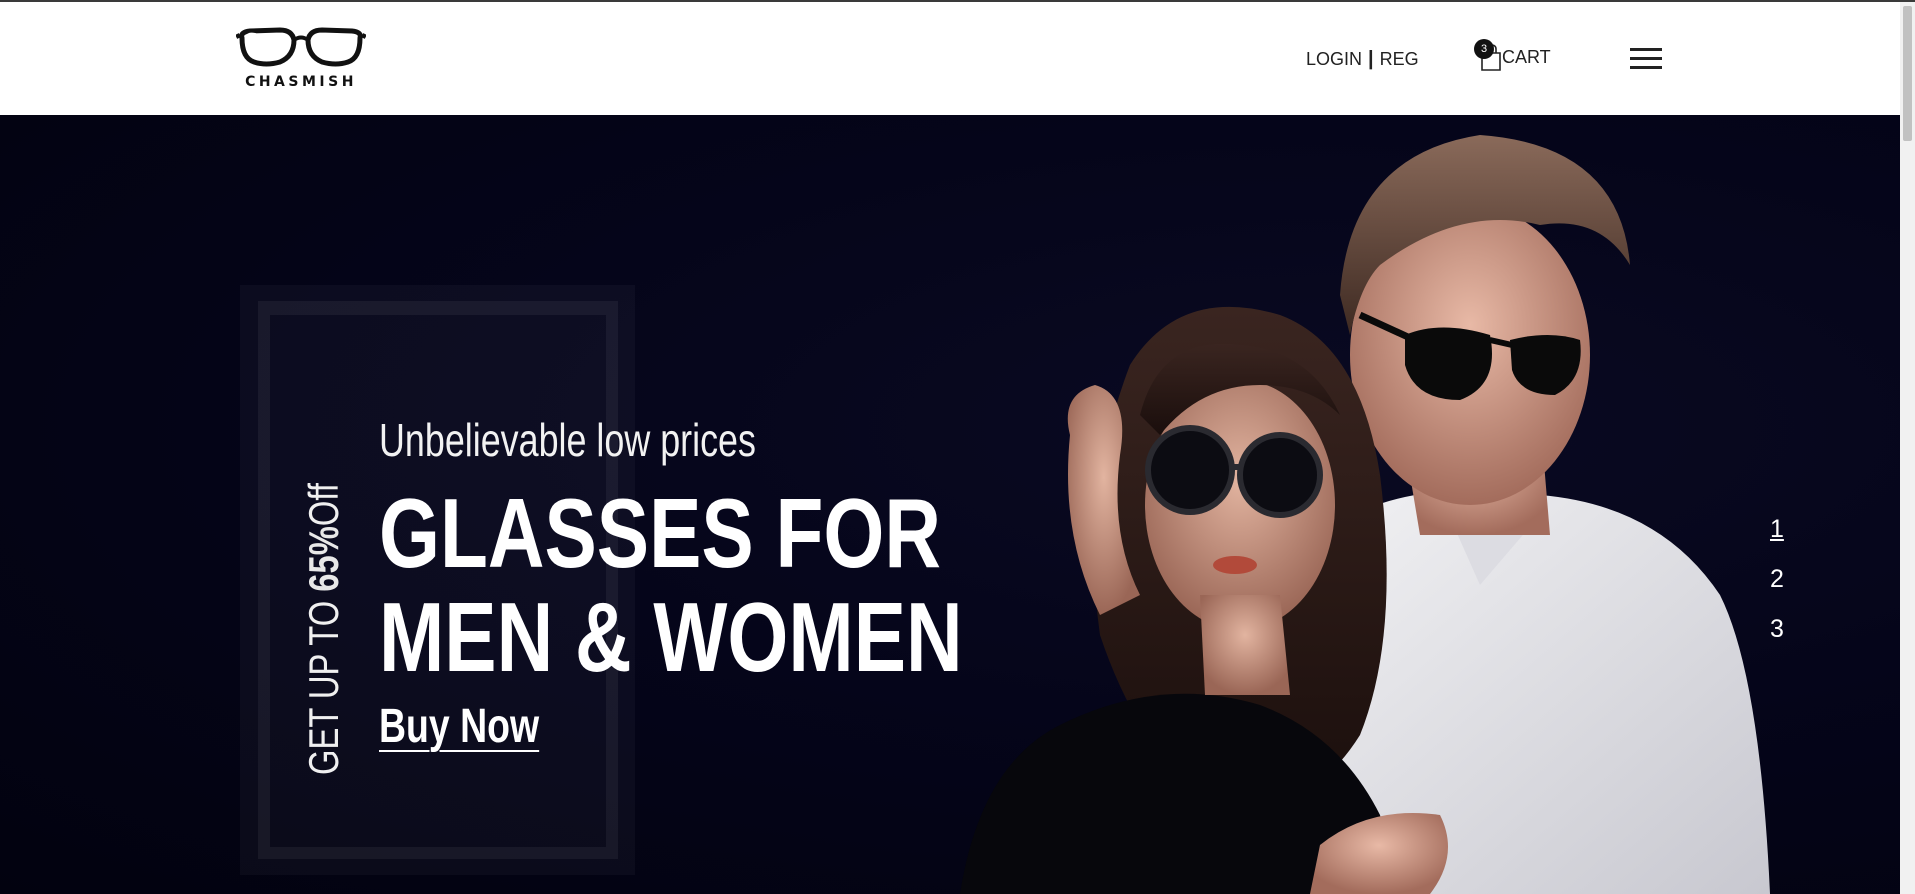 The image size is (1915, 894). I want to click on slider-pagination: 1 2 3, so click(1777, 590).